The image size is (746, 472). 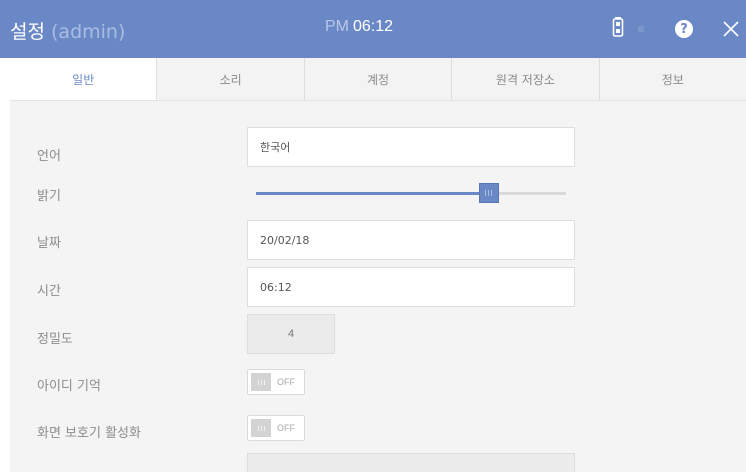 What do you see at coordinates (411, 287) in the screenshot?
I see `time-field: 06:12` at bounding box center [411, 287].